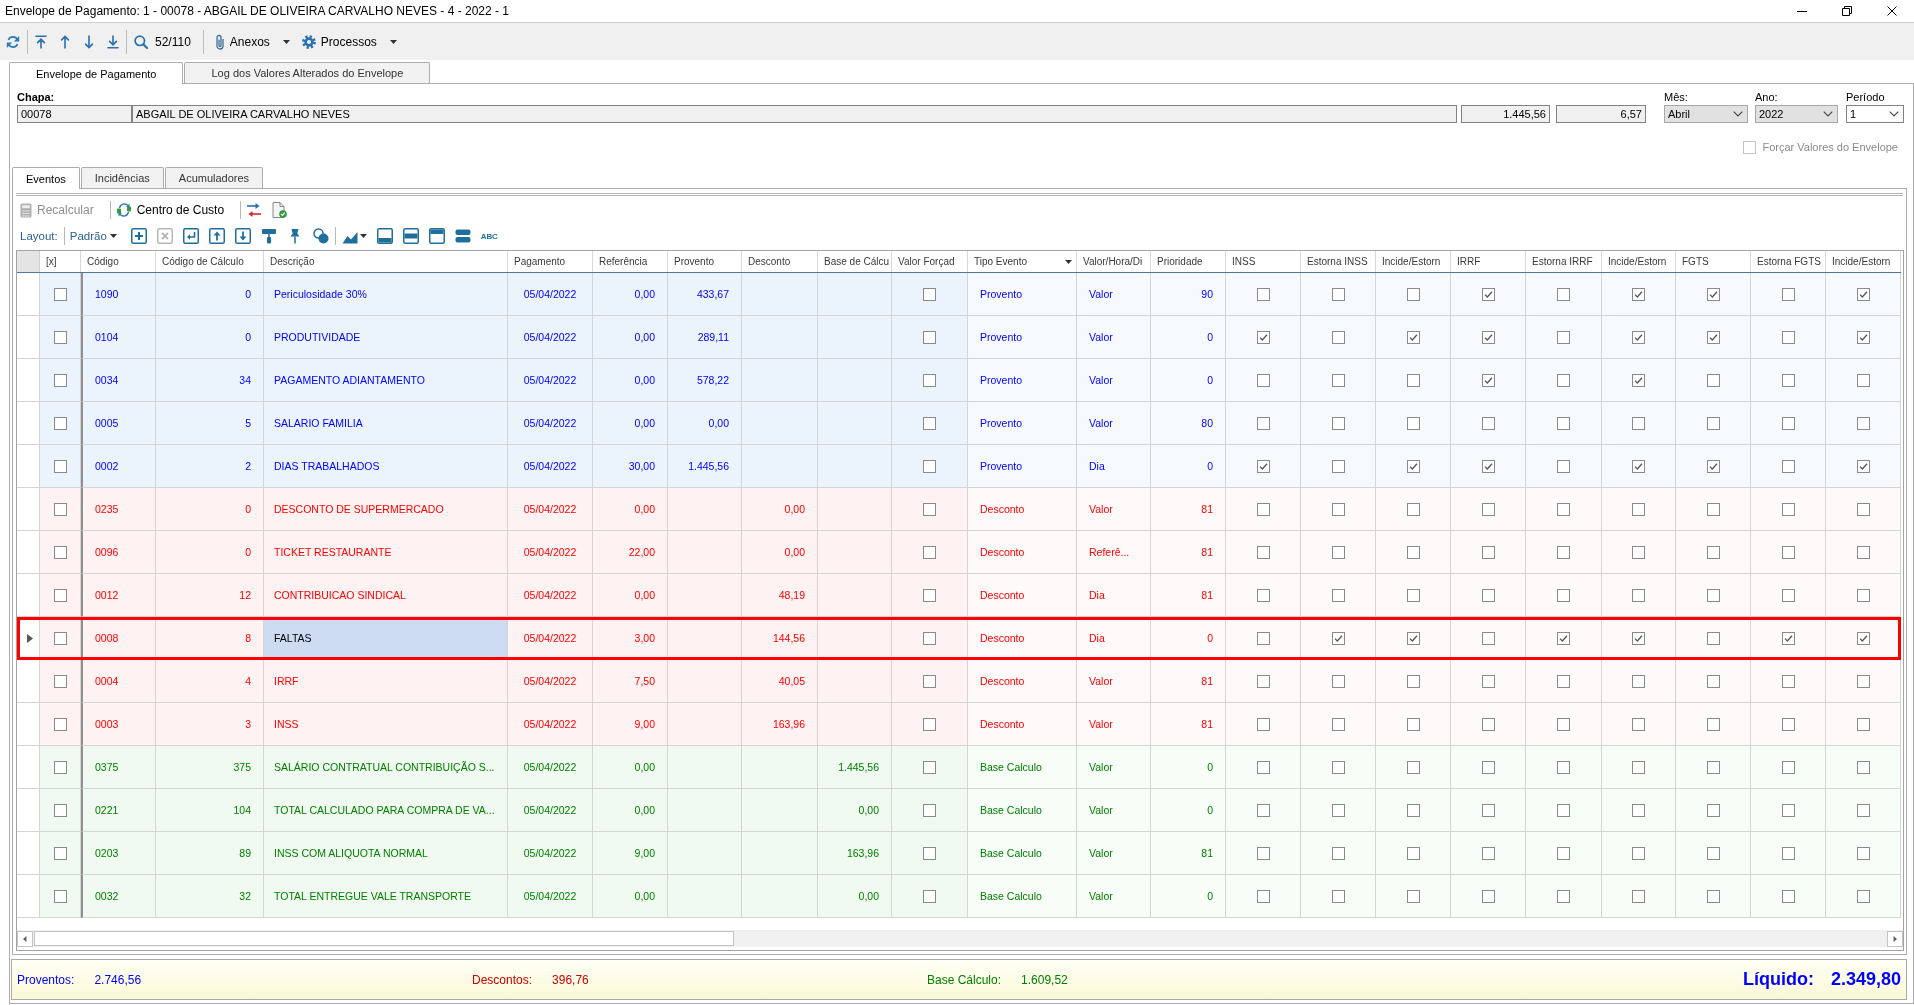  Describe the element at coordinates (959, 767) in the screenshot. I see `table-row: 0375 375 SALÁRIO CONTRATUAL CONTRIBUIÇÃO S... 05/04/2022 0,00 1.445,56 Base Calculo Valor 0` at that location.